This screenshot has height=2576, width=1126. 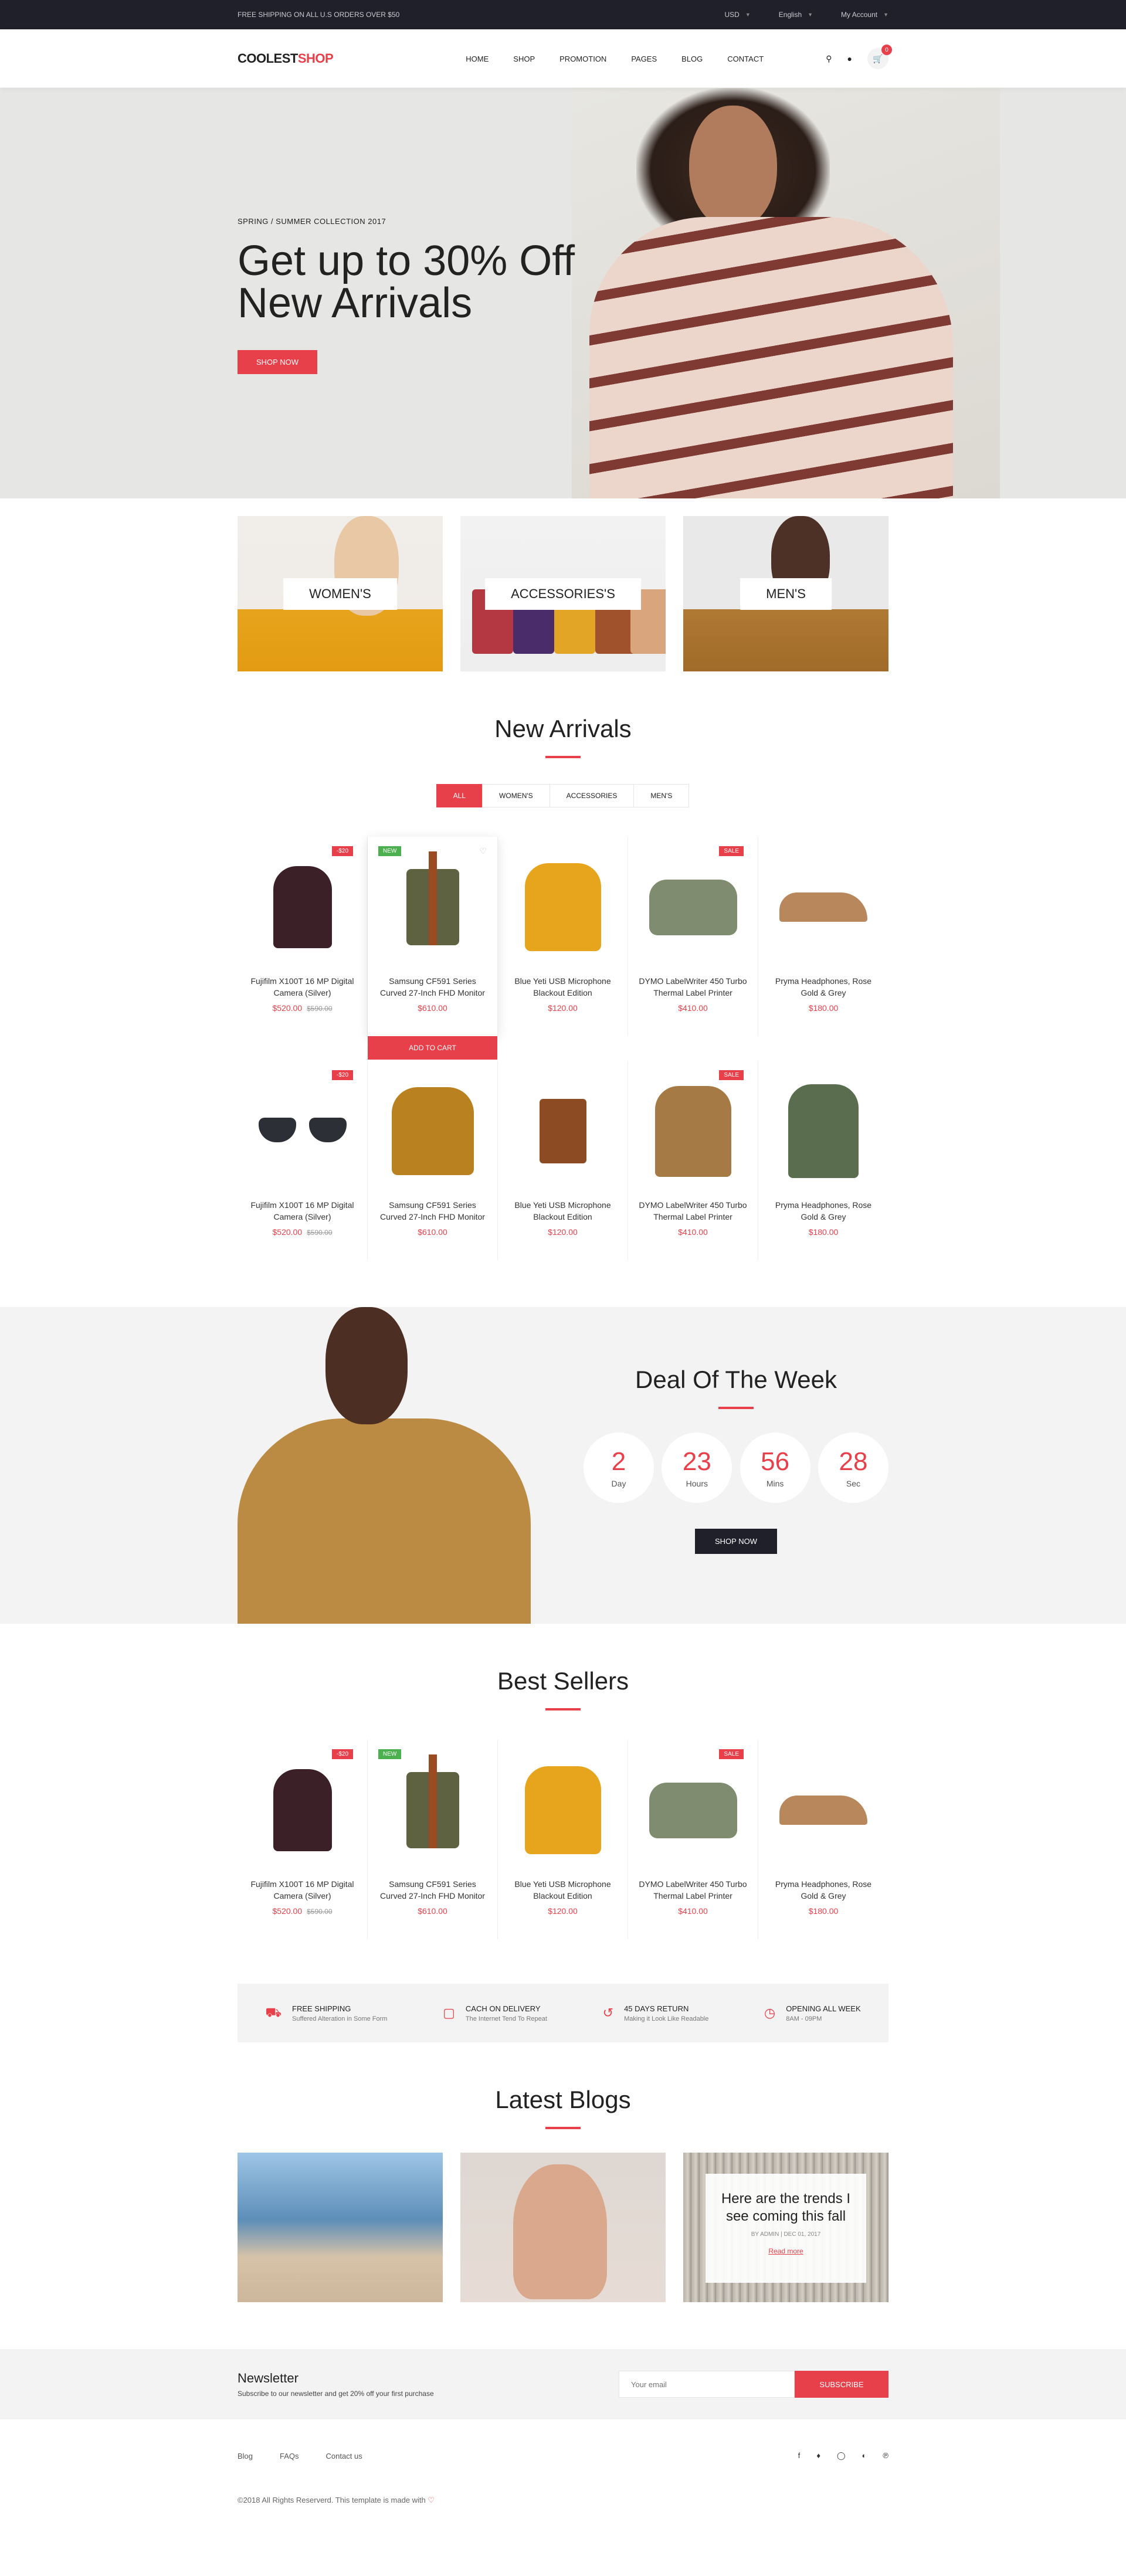 I want to click on countdown-hours: 23 Hours, so click(x=697, y=1468).